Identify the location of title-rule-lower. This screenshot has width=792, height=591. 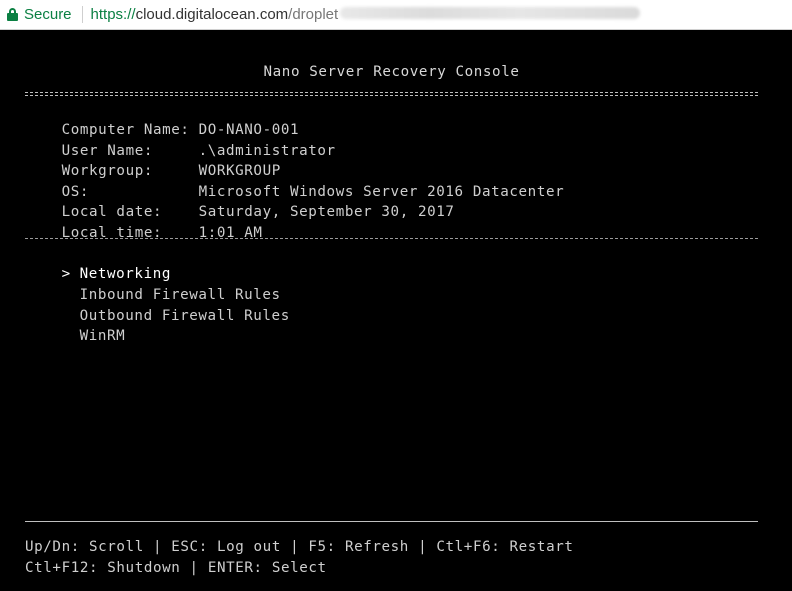
(391, 95).